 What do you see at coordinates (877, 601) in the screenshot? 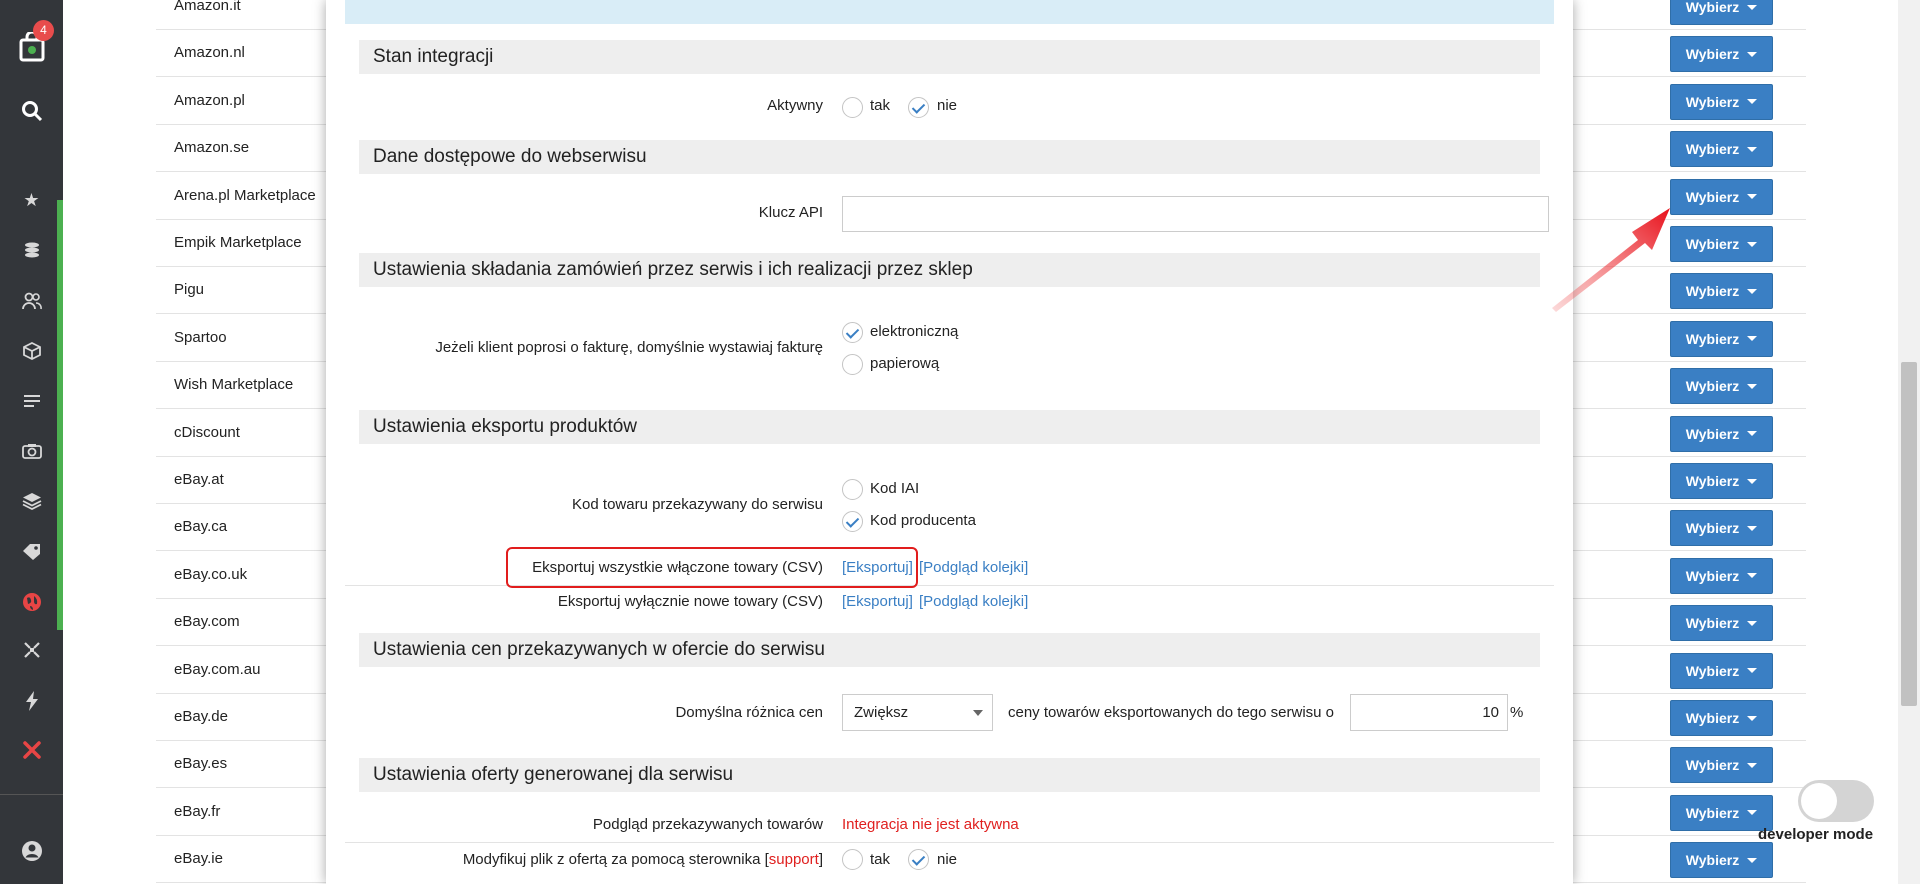
I see `export-new-link: [Eksportuj]` at bounding box center [877, 601].